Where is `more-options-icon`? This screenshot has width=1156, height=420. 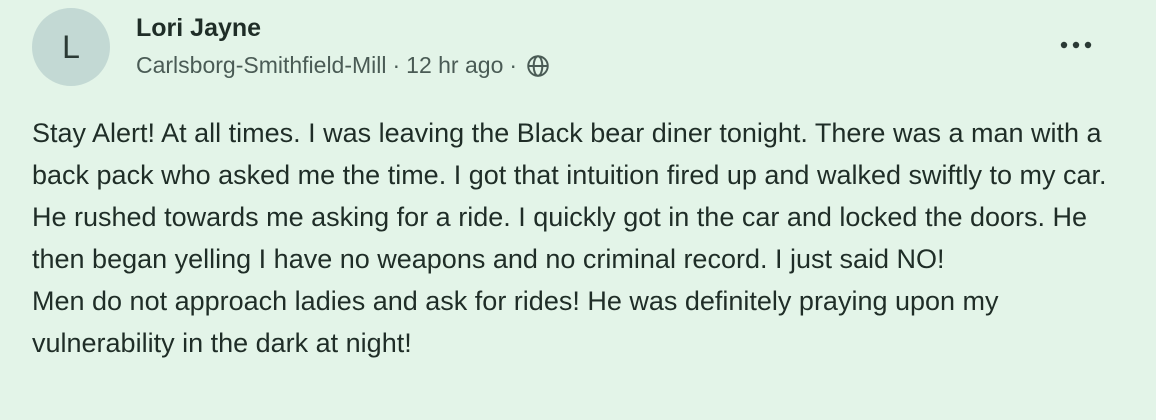 more-options-icon is located at coordinates (1076, 46).